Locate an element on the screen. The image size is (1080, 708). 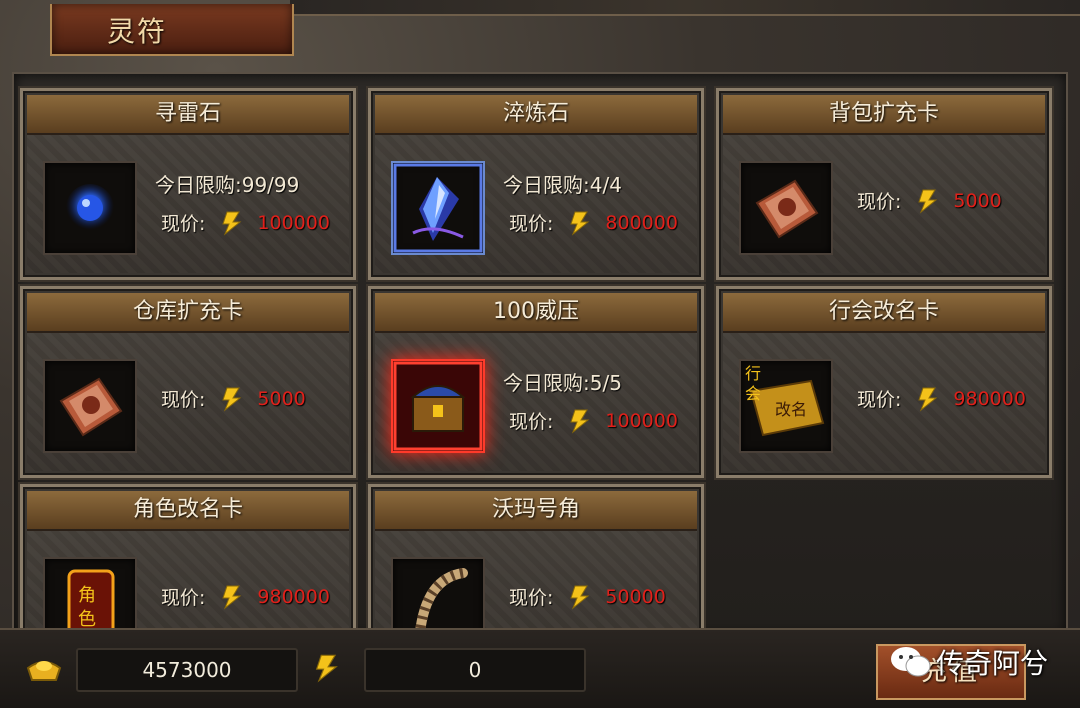
gold-ingot-icon is located at coordinates (44, 671).